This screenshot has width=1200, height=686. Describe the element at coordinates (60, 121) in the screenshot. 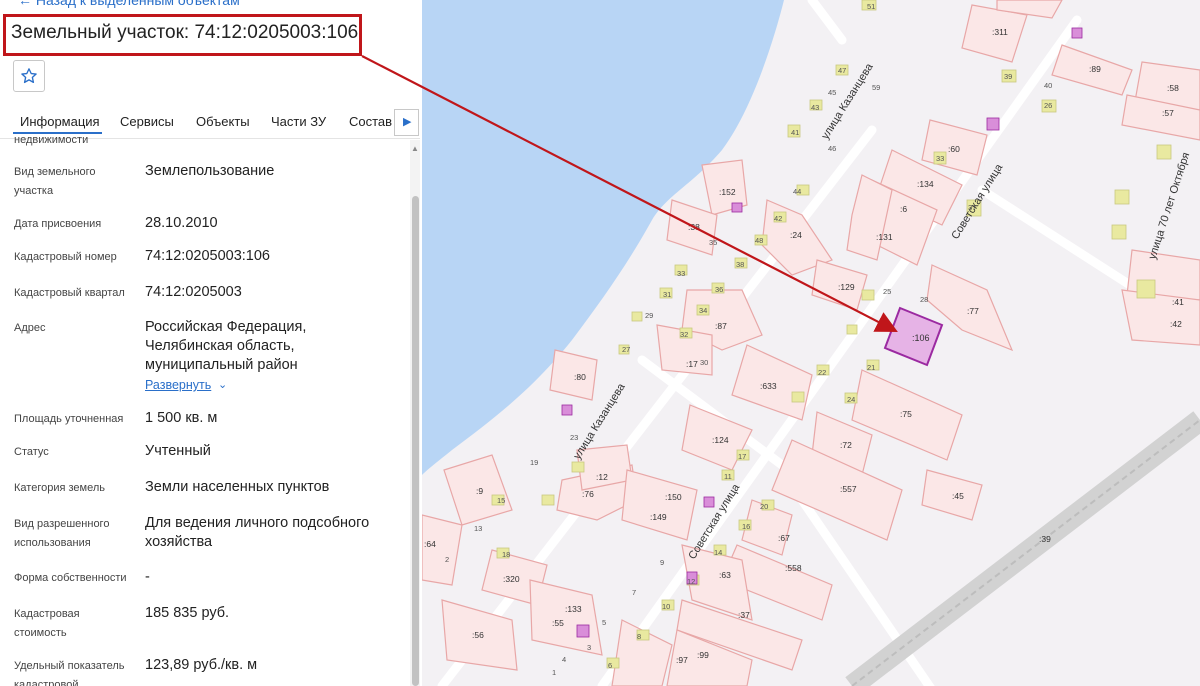

I see `tab-information: Информация` at that location.